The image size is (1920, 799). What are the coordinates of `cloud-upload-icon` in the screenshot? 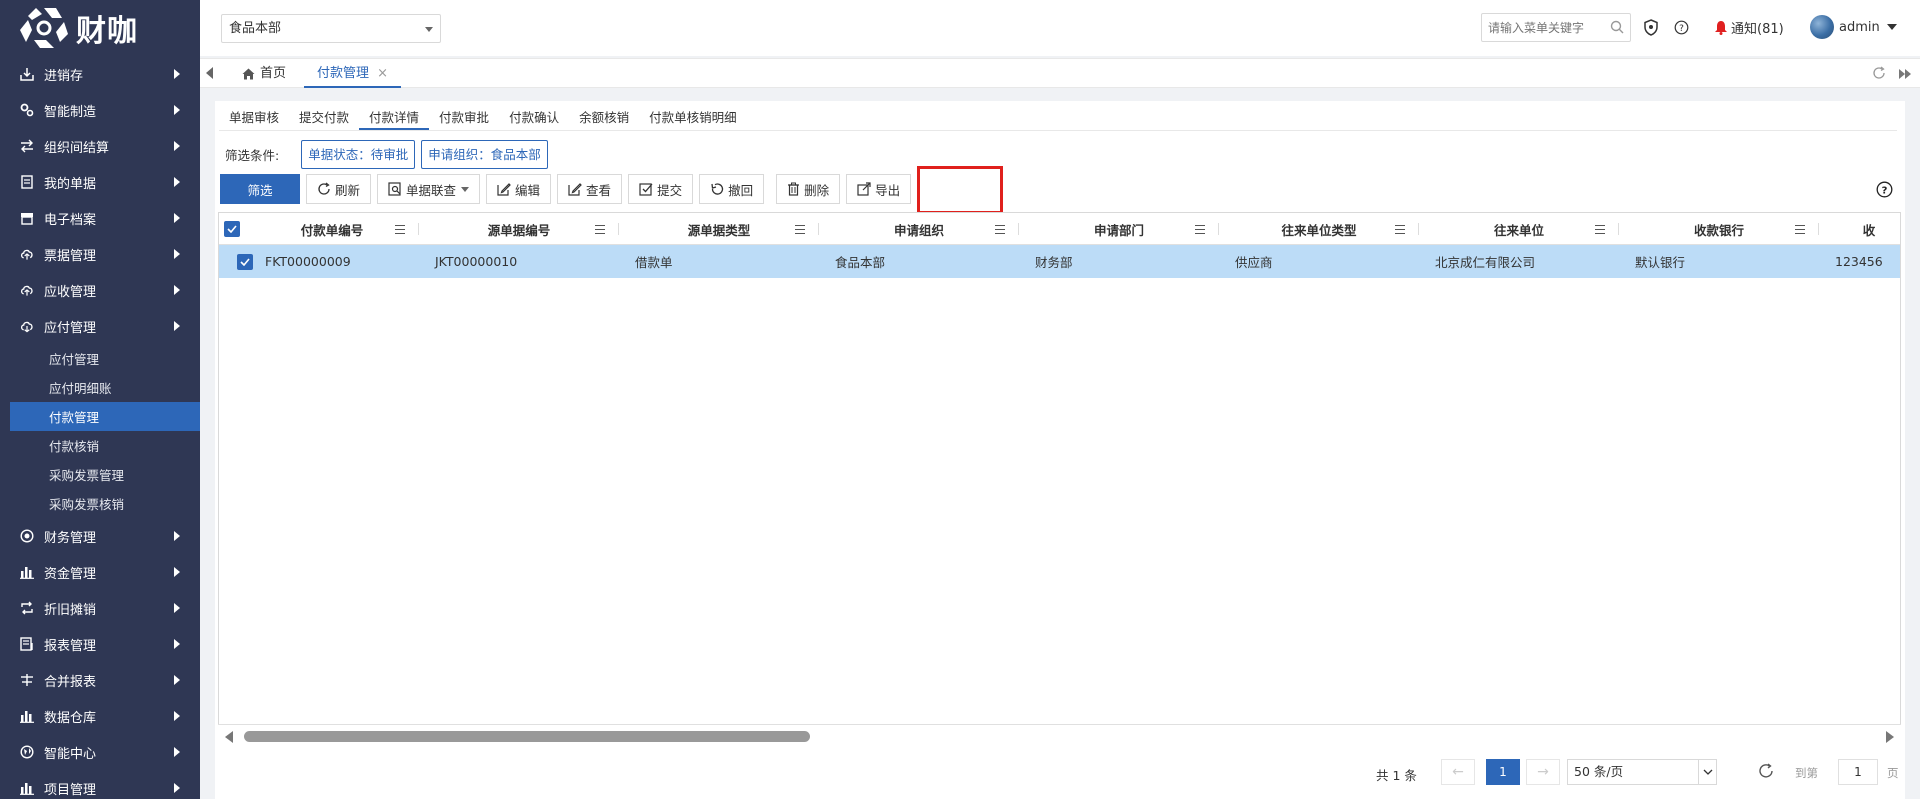 It's located at (27, 254).